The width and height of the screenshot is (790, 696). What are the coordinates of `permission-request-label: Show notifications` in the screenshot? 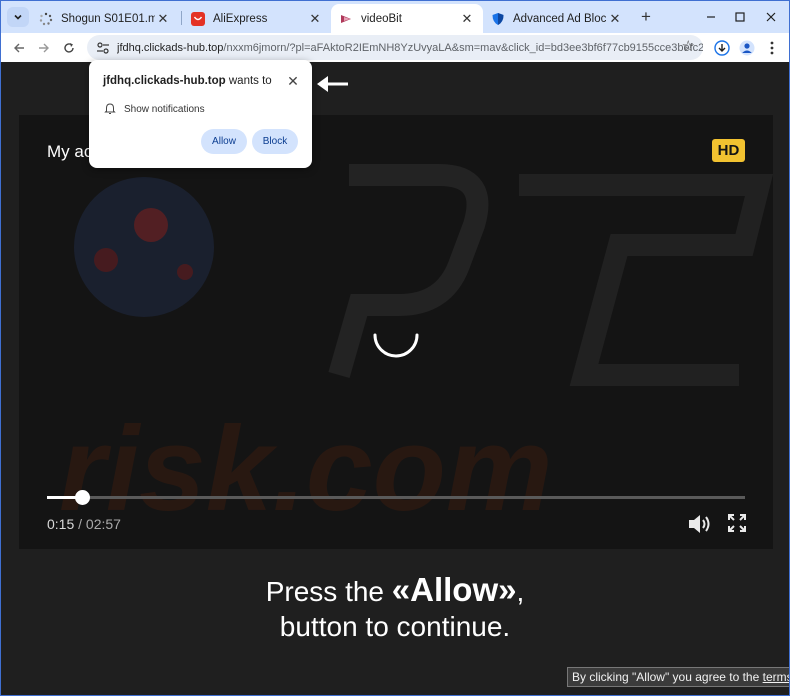 It's located at (164, 109).